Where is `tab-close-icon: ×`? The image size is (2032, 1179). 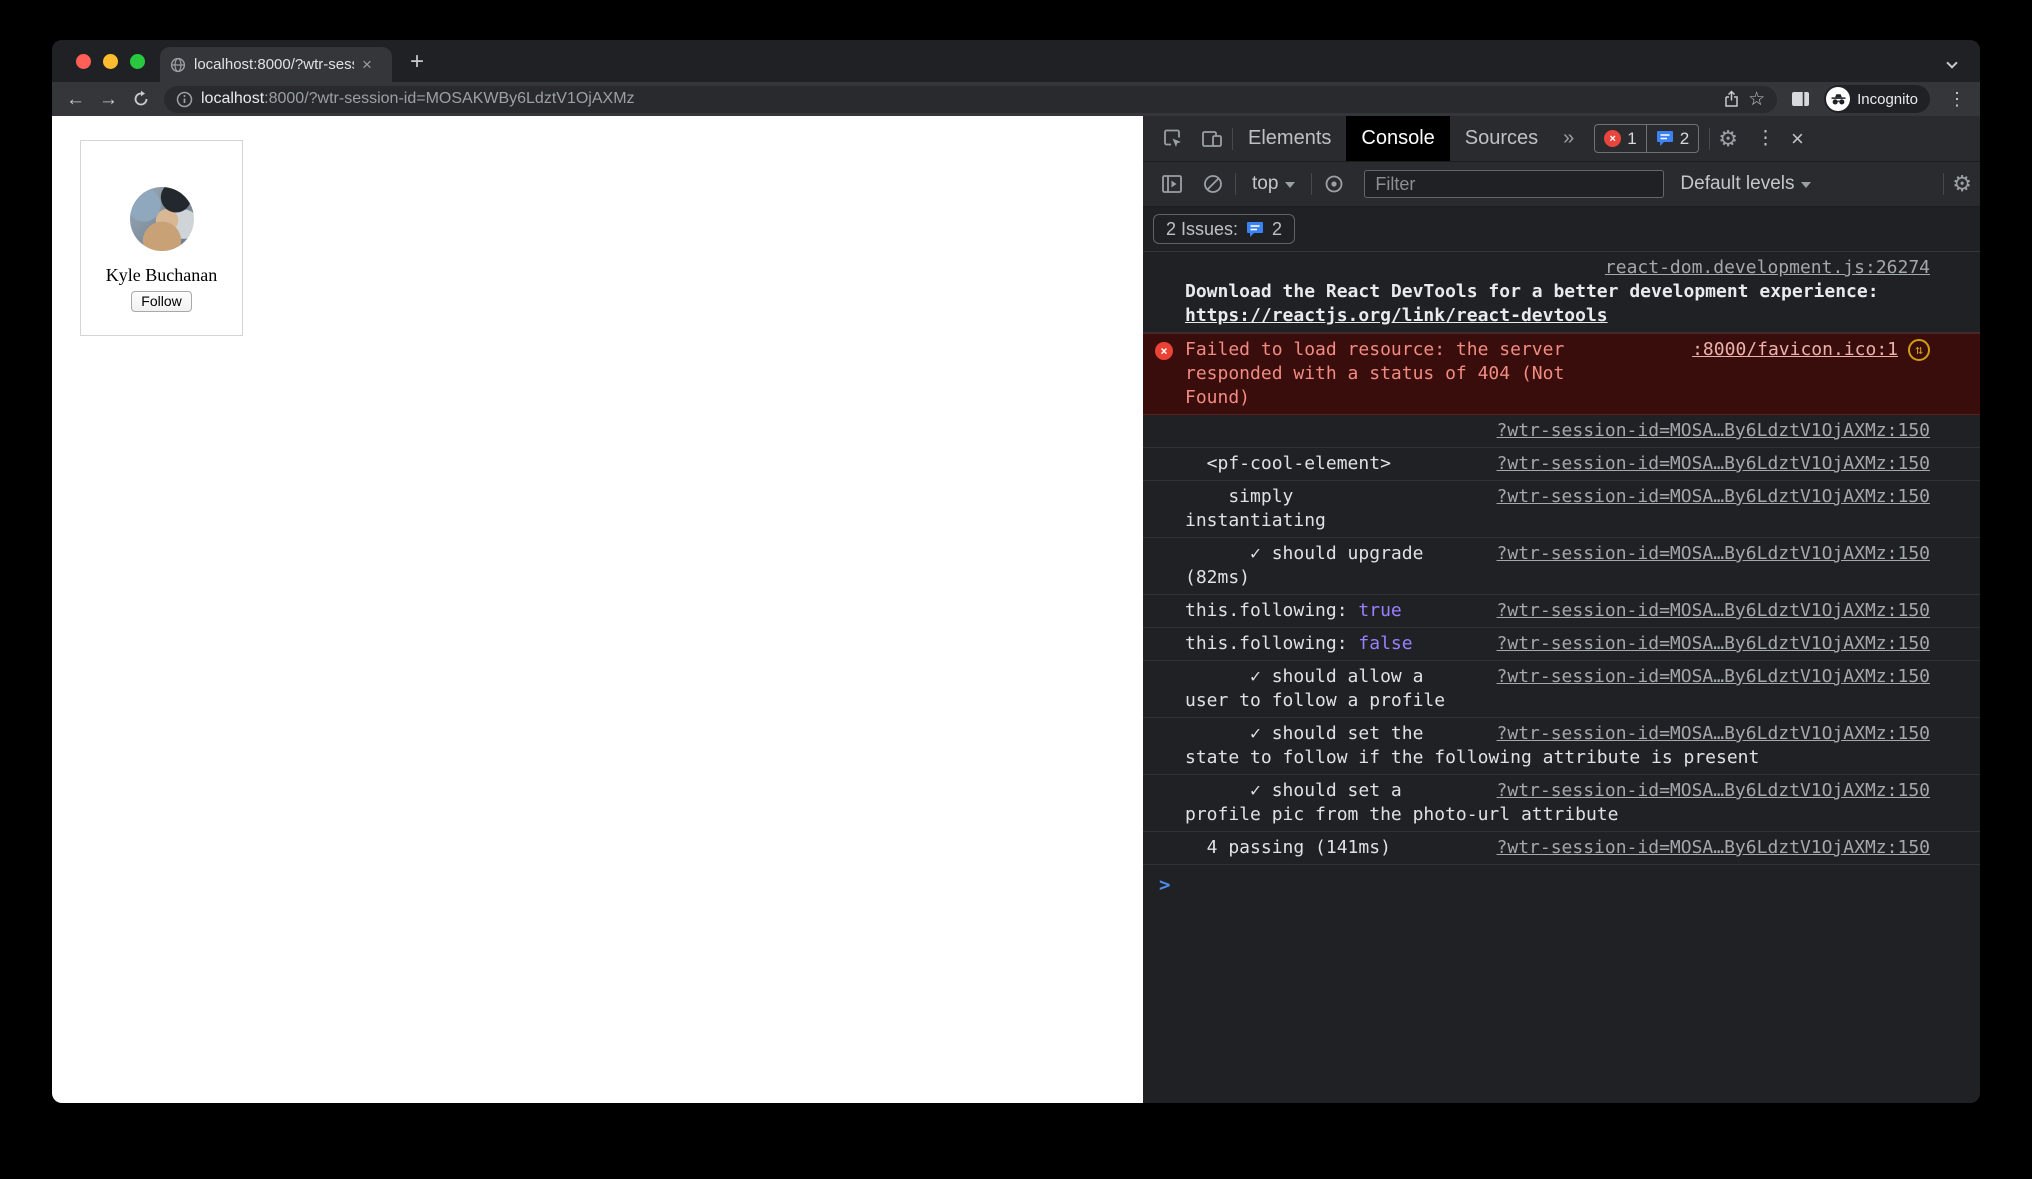
tab-close-icon: × is located at coordinates (367, 64).